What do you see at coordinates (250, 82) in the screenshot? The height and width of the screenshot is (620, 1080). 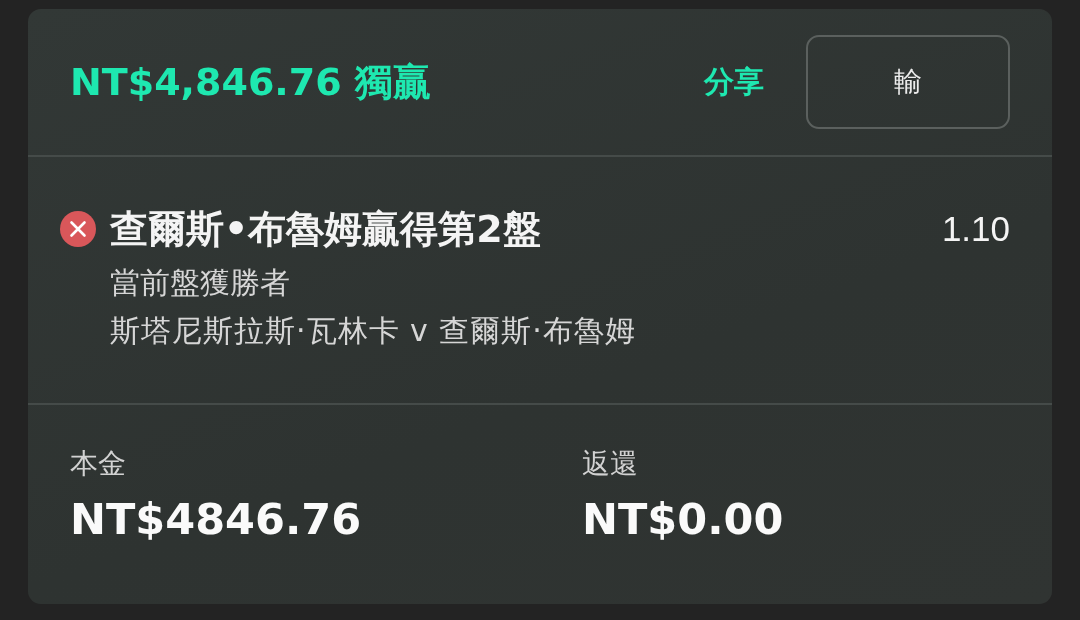 I see `bet-title: NT$4,846.76 獨贏` at bounding box center [250, 82].